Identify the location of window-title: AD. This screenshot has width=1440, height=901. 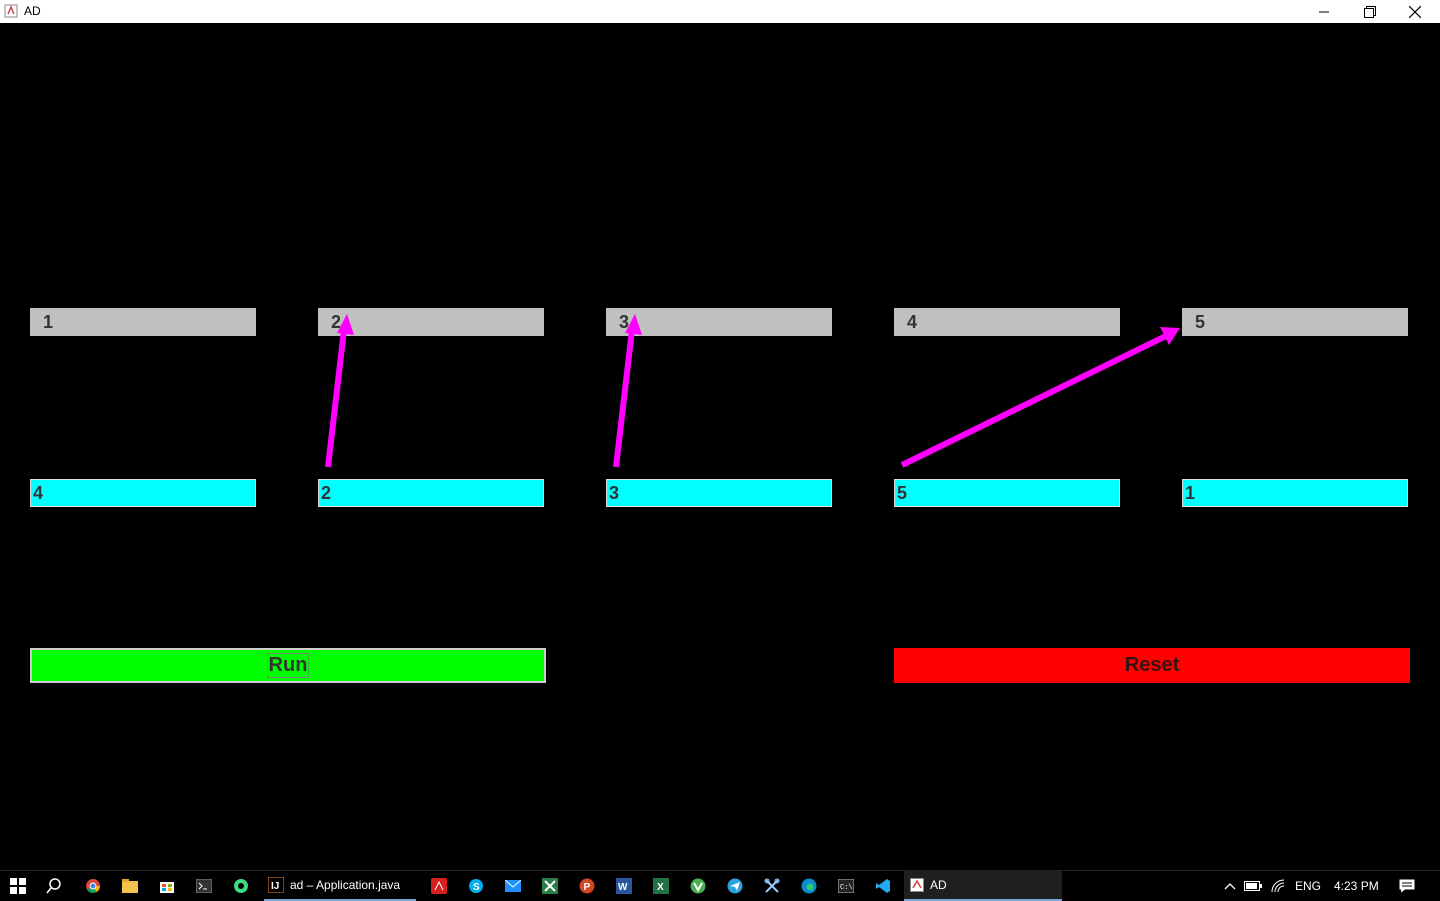
(32, 11).